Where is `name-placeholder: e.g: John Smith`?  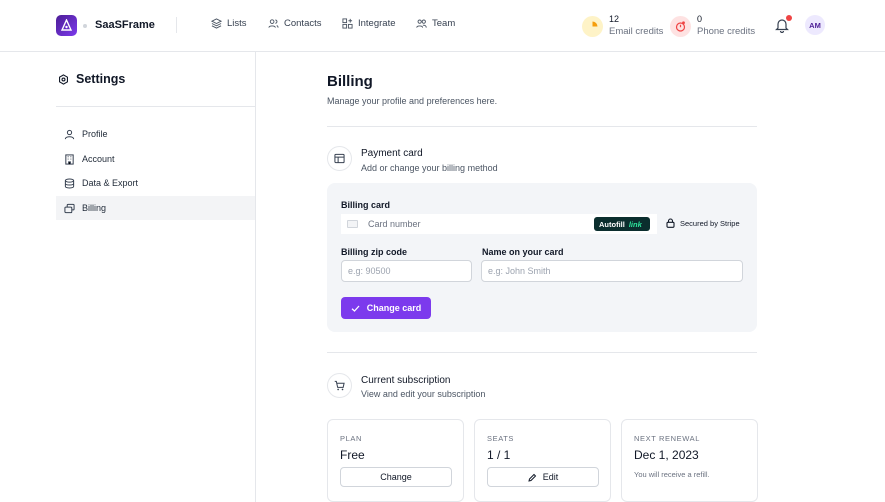
name-placeholder: e.g: John Smith is located at coordinates (519, 271).